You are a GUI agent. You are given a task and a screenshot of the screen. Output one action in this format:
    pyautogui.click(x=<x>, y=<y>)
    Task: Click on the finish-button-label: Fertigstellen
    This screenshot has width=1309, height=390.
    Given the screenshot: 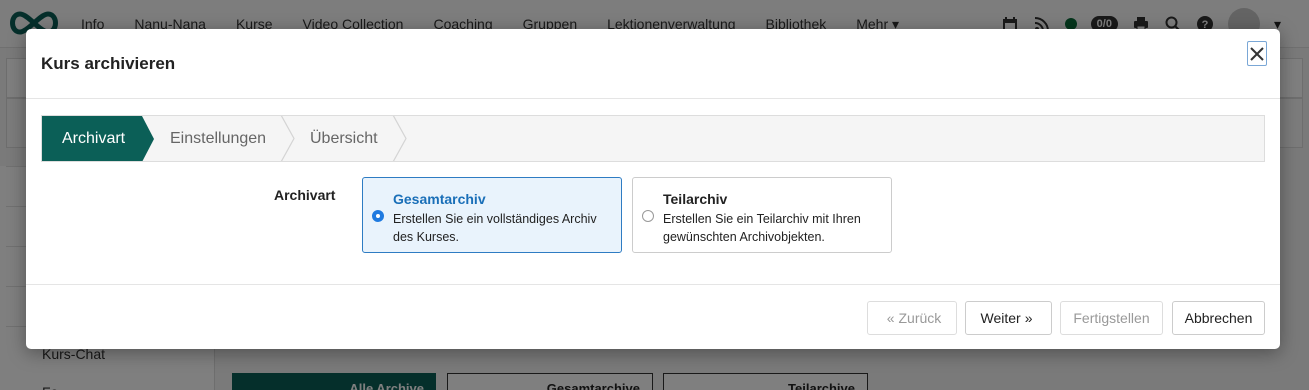 What is the action you would take?
    pyautogui.click(x=1111, y=318)
    